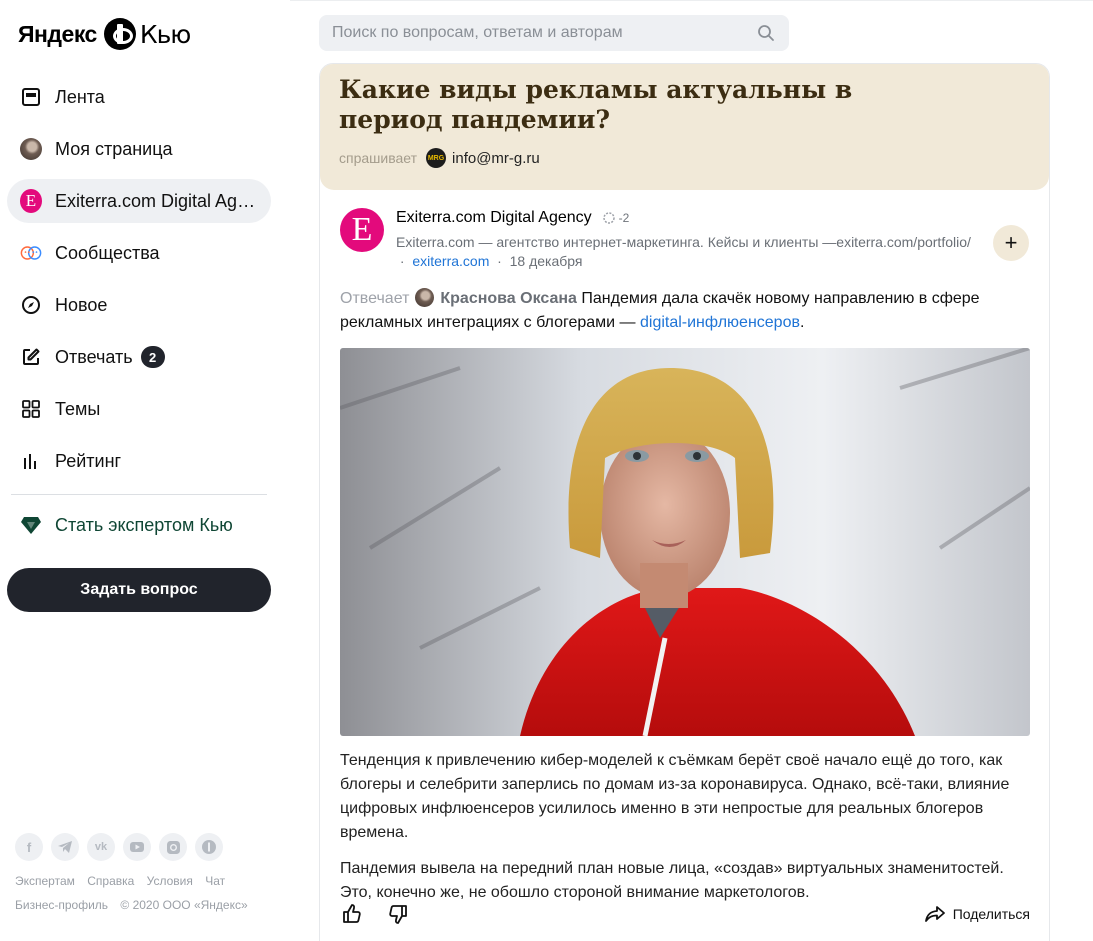 The height and width of the screenshot is (941, 1093). I want to click on footer-link-experts: Экспертам, so click(45, 881).